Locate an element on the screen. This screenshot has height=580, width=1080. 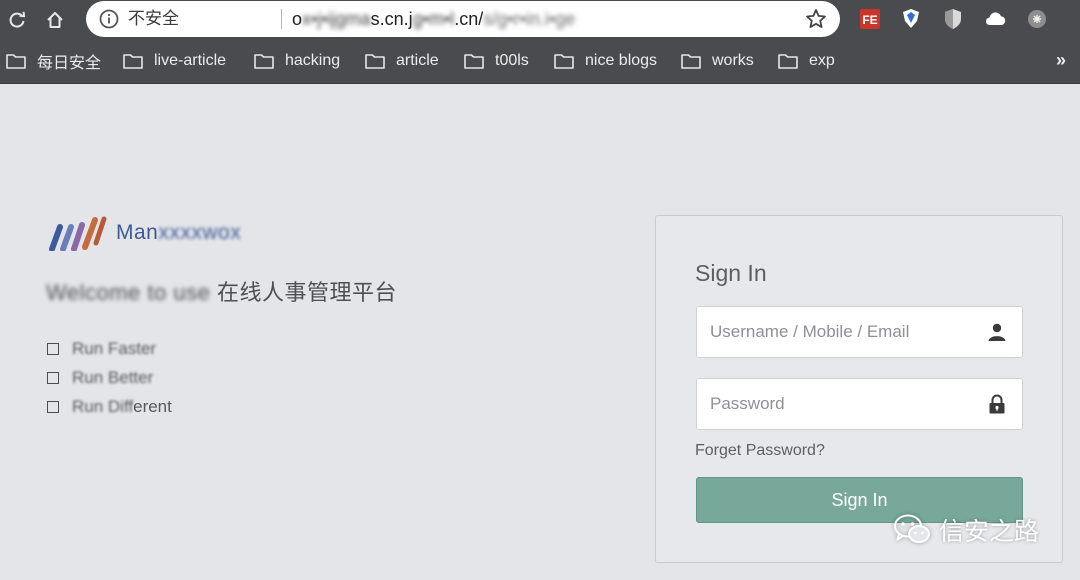
brand-name: Manxxxxwox is located at coordinates (178, 233).